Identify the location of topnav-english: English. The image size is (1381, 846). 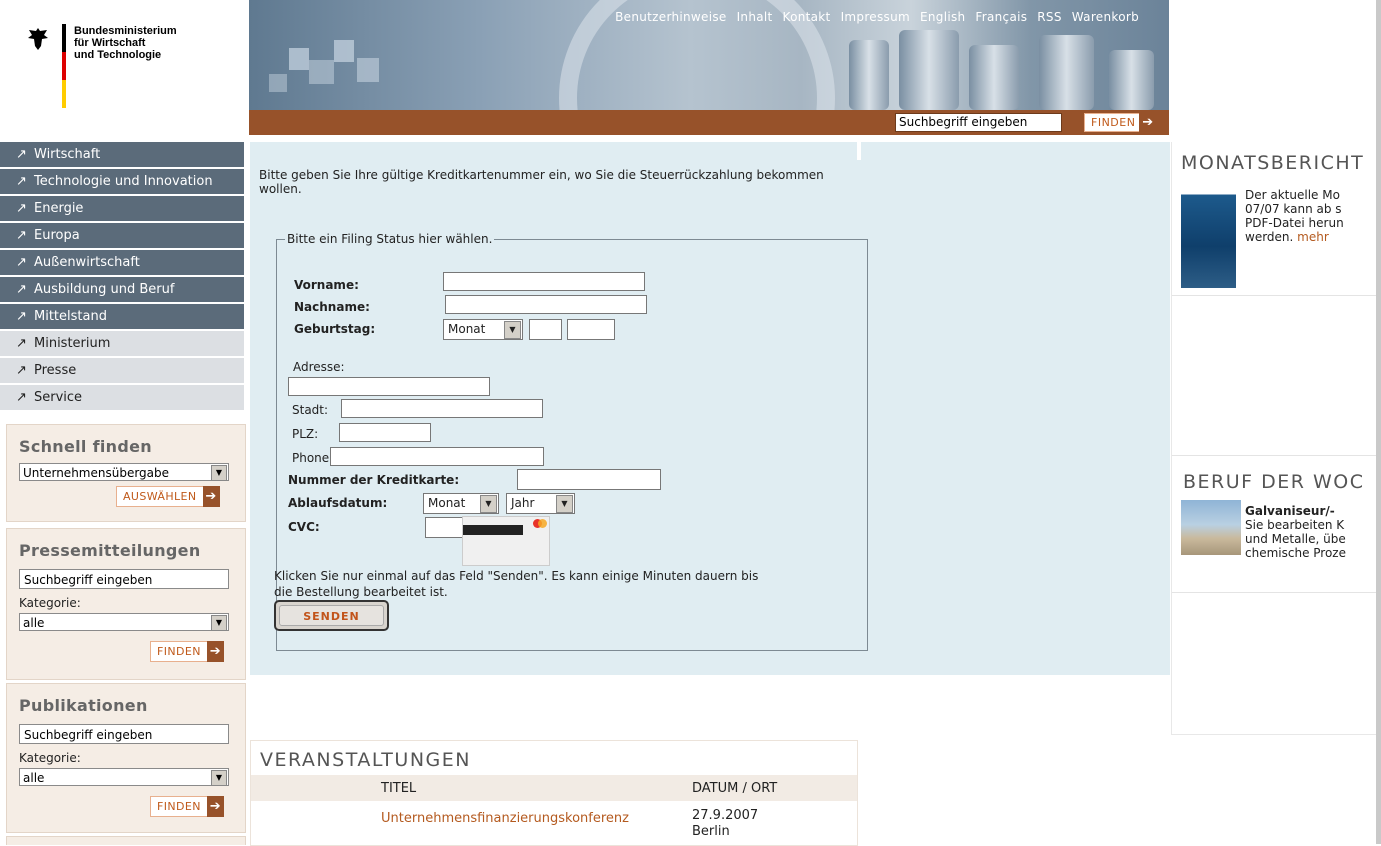
(942, 17).